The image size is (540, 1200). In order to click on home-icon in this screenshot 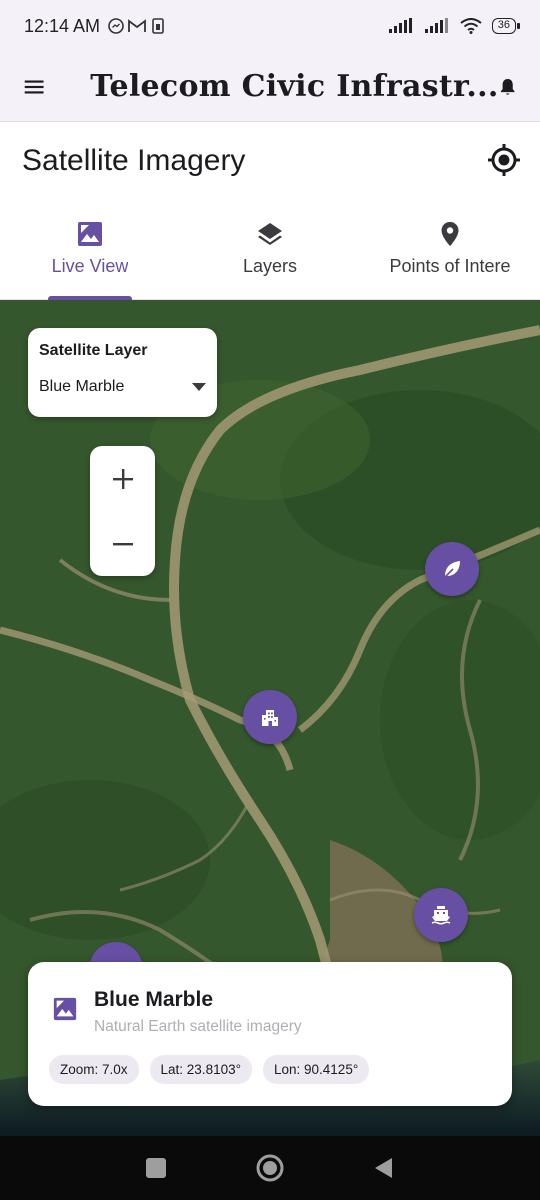, I will do `click(270, 1168)`.